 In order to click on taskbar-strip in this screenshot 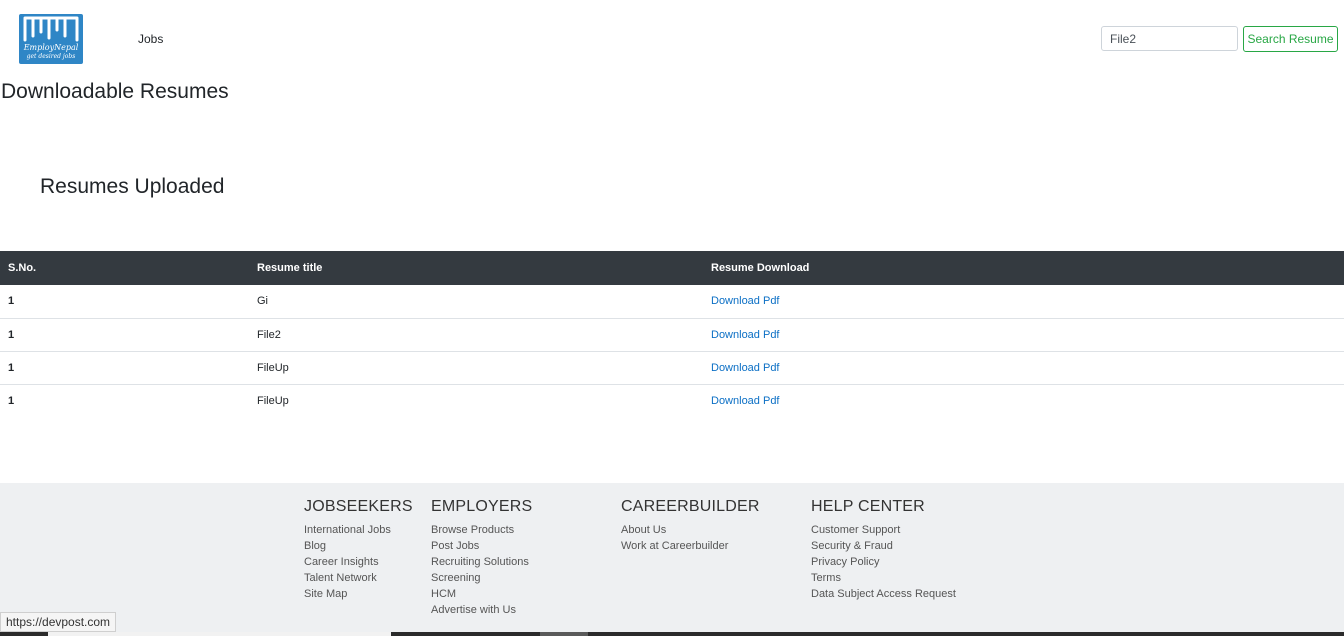, I will do `click(672, 634)`.